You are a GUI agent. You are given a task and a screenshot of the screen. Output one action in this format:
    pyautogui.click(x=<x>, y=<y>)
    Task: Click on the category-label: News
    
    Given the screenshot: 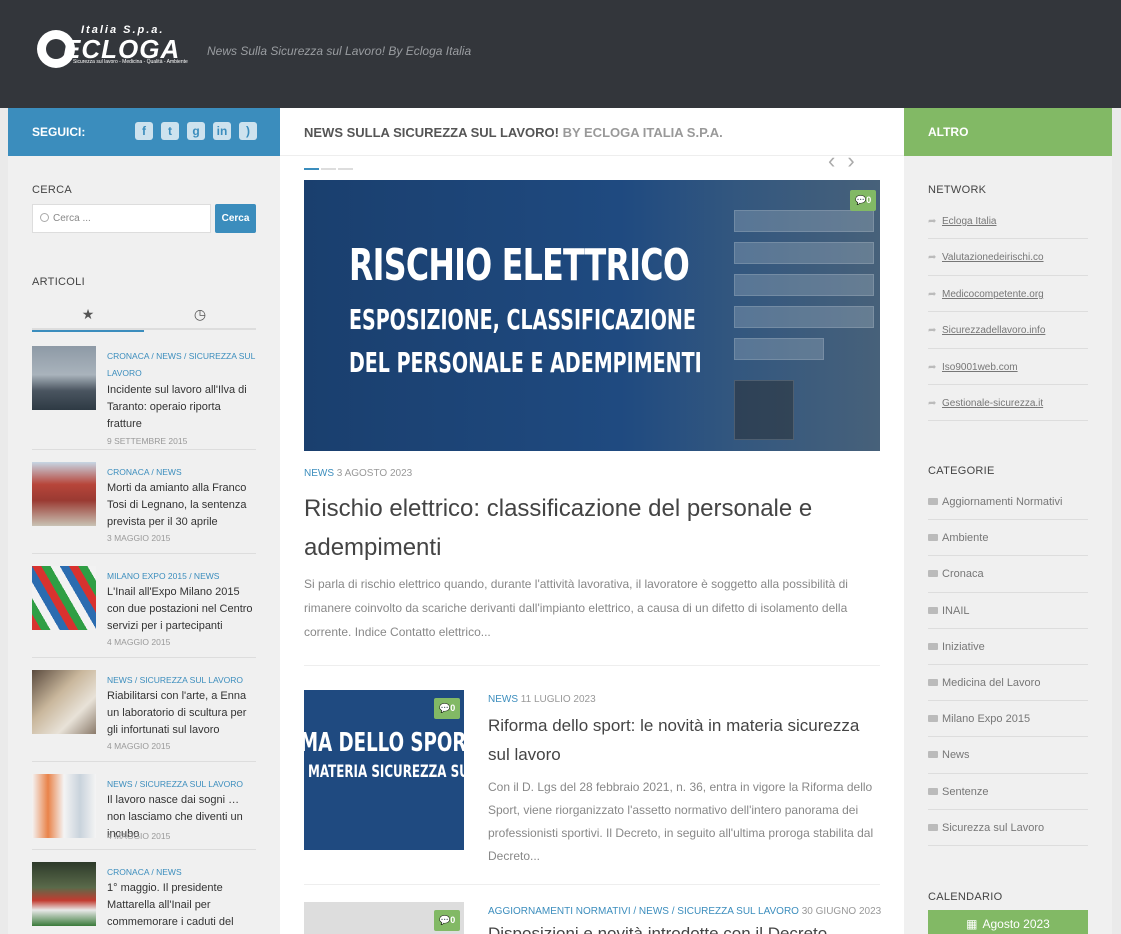 What is the action you would take?
    pyautogui.click(x=956, y=755)
    